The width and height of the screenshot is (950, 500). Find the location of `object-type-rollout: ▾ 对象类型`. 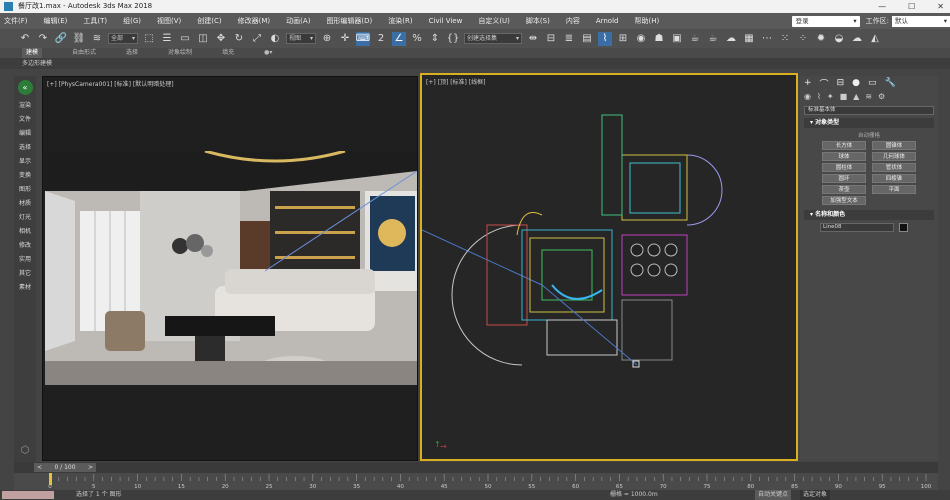

object-type-rollout: ▾ 对象类型 is located at coordinates (869, 123).